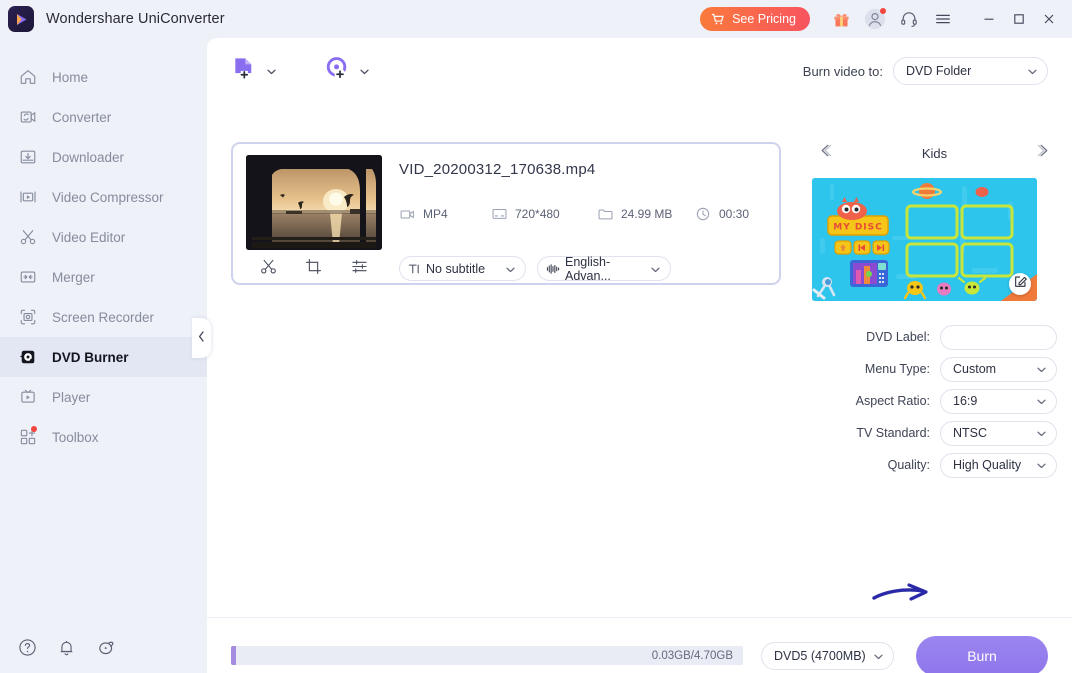 Image resolution: width=1072 pixels, height=673 pixels. I want to click on sidebar-item-label: Converter, so click(82, 117).